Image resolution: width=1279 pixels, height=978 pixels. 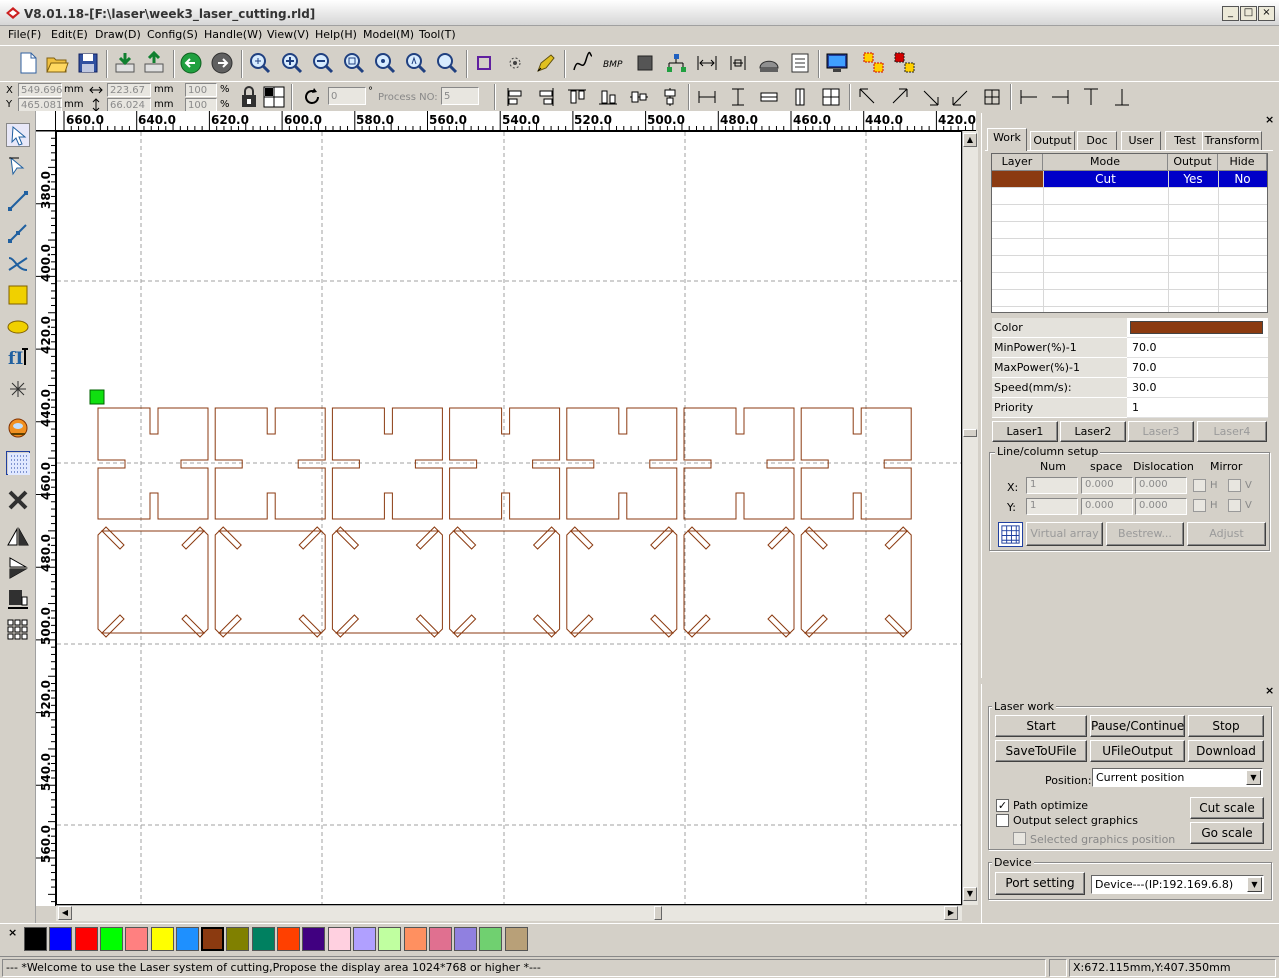 I want to click on dist-v-top-icon, so click(x=1091, y=97).